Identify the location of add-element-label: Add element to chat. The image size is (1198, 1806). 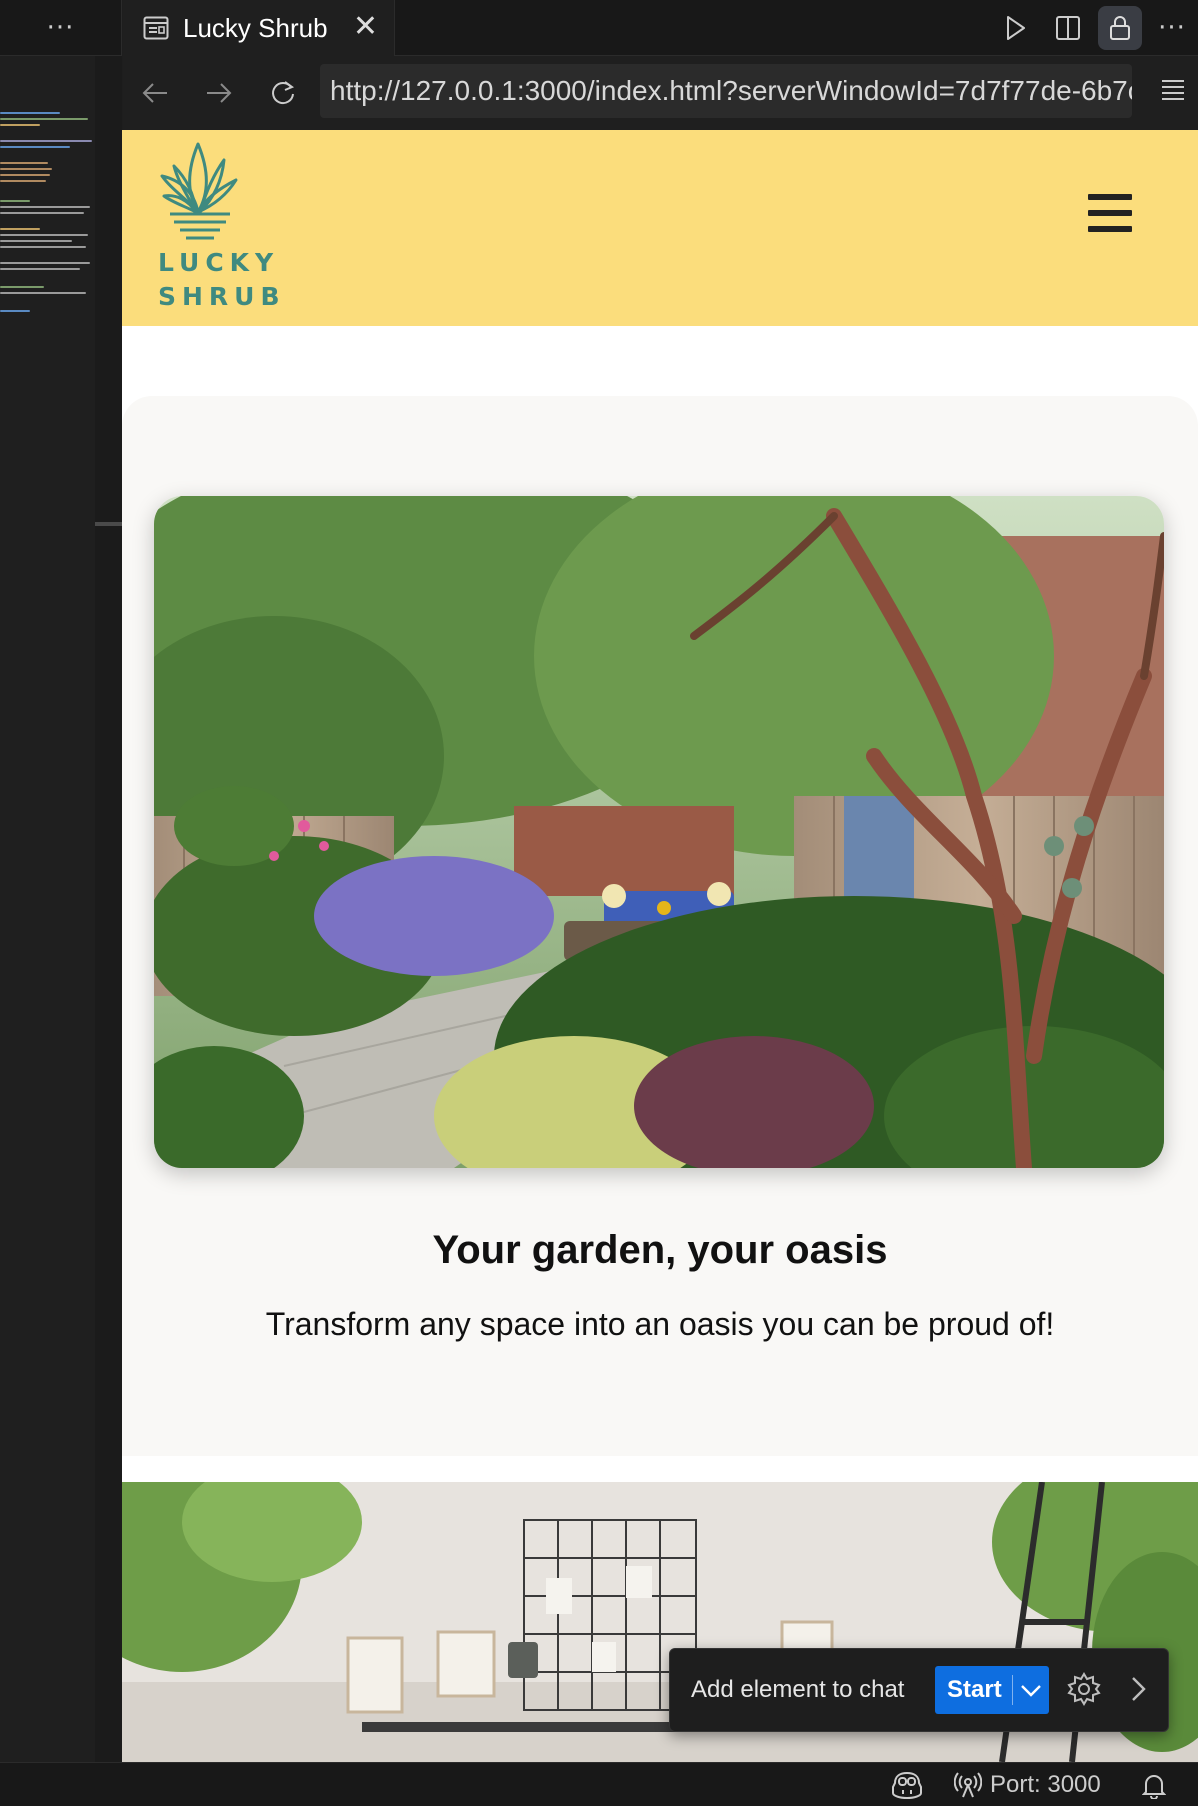
(798, 1689).